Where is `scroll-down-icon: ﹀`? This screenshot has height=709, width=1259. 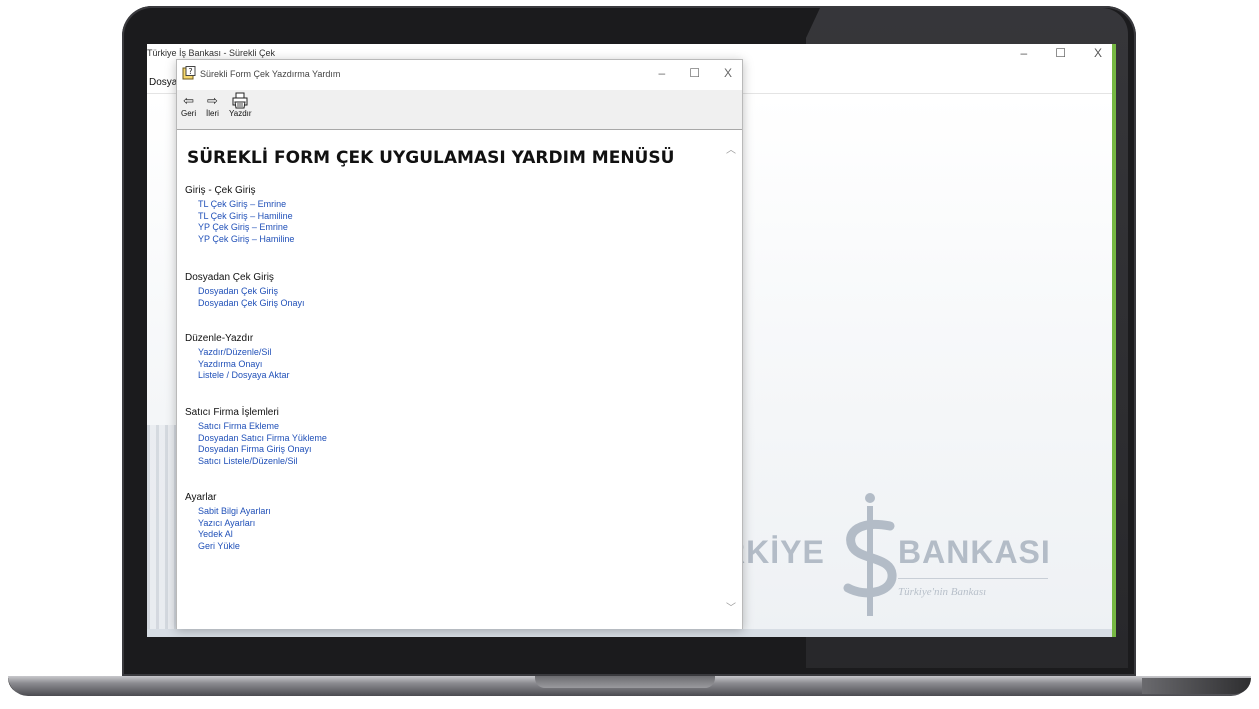
scroll-down-icon: ﹀ is located at coordinates (731, 606).